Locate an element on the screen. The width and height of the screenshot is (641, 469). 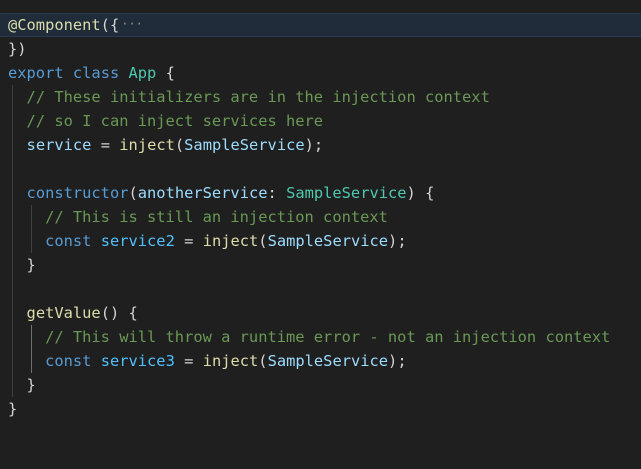
punct-token: : is located at coordinates (272, 193).